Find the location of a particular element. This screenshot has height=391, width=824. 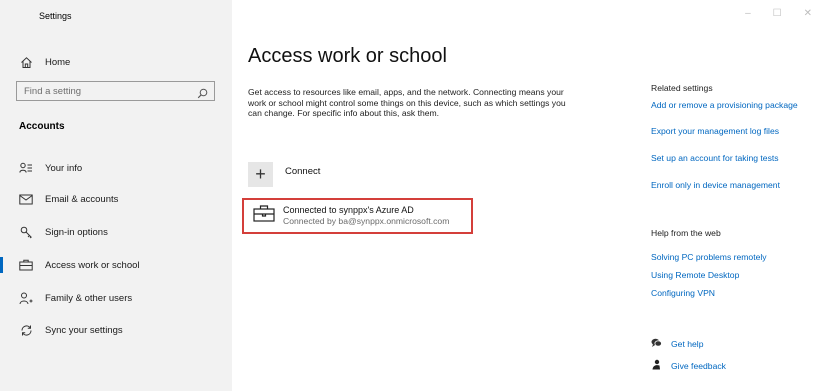

window-controls: – ☐ ✕ is located at coordinates (778, 14).